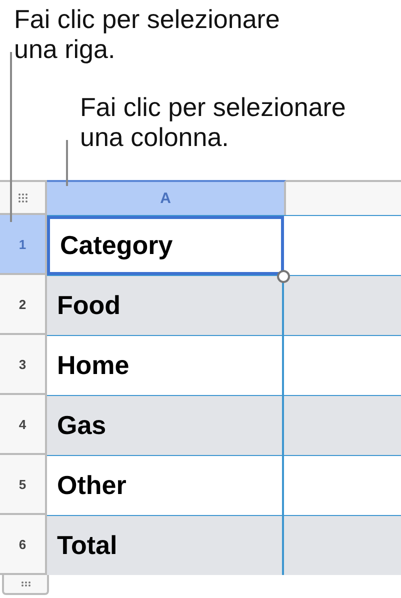 The width and height of the screenshot is (401, 598). I want to click on table-cell: Total, so click(165, 545).